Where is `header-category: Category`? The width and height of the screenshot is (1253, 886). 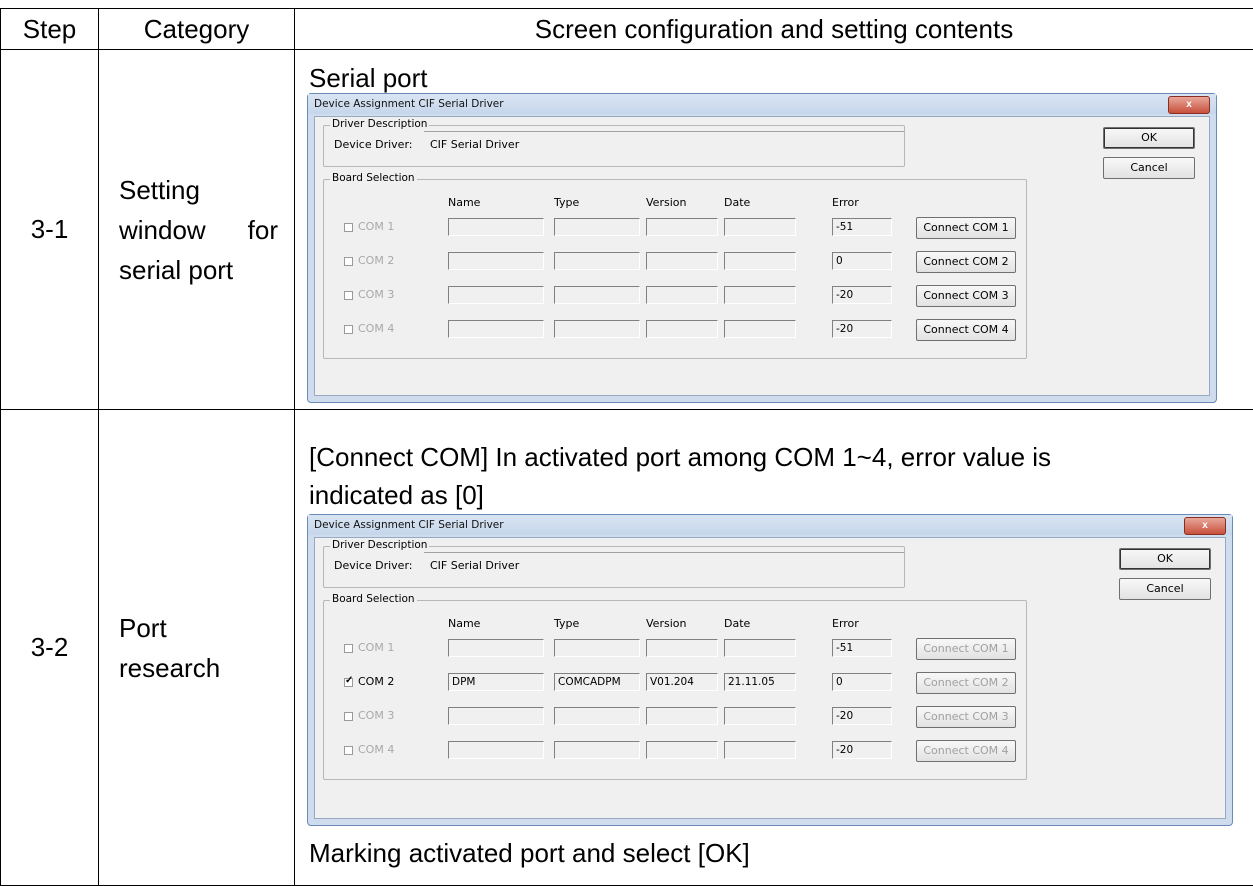
header-category: Category is located at coordinates (196, 29).